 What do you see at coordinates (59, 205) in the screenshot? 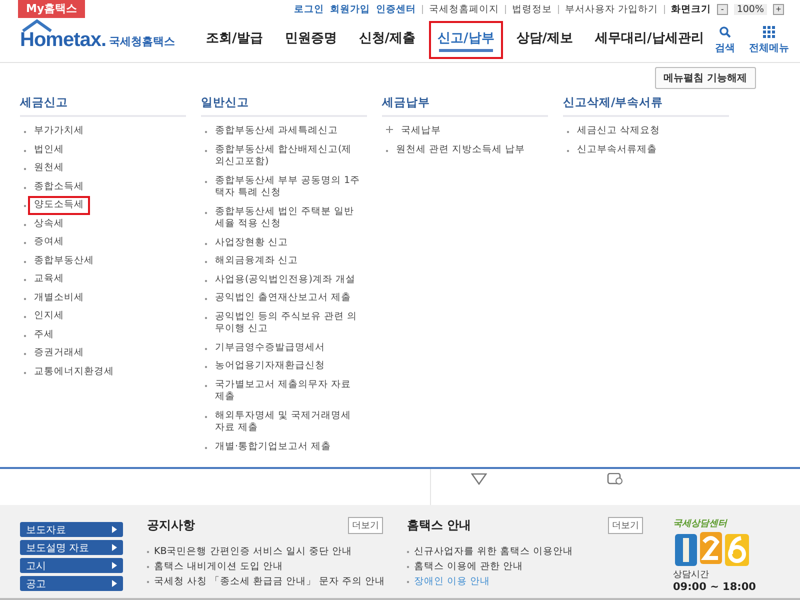
I see `menu-link: 양도소득세` at bounding box center [59, 205].